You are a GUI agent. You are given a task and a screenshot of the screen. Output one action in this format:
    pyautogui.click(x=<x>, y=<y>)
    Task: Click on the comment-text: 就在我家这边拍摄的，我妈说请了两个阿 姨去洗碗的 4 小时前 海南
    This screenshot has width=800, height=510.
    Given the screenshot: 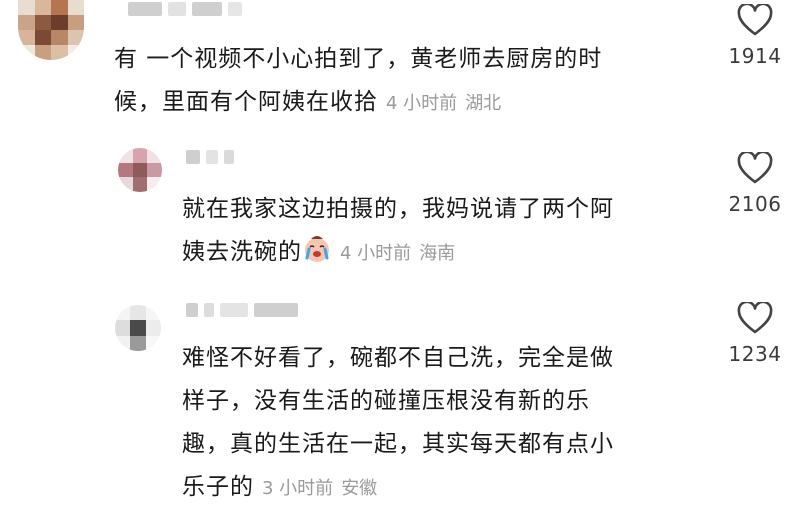 What is the action you would take?
    pyautogui.click(x=398, y=231)
    